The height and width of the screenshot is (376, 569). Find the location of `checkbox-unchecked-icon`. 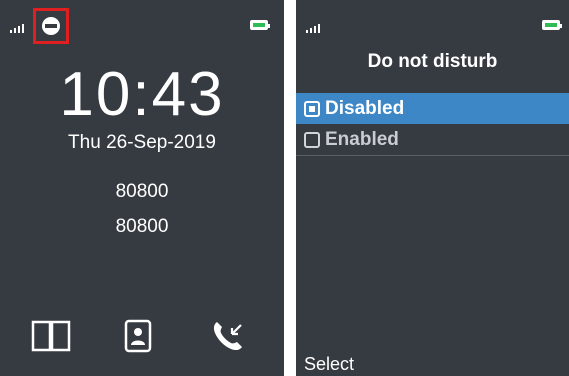

checkbox-unchecked-icon is located at coordinates (312, 140).